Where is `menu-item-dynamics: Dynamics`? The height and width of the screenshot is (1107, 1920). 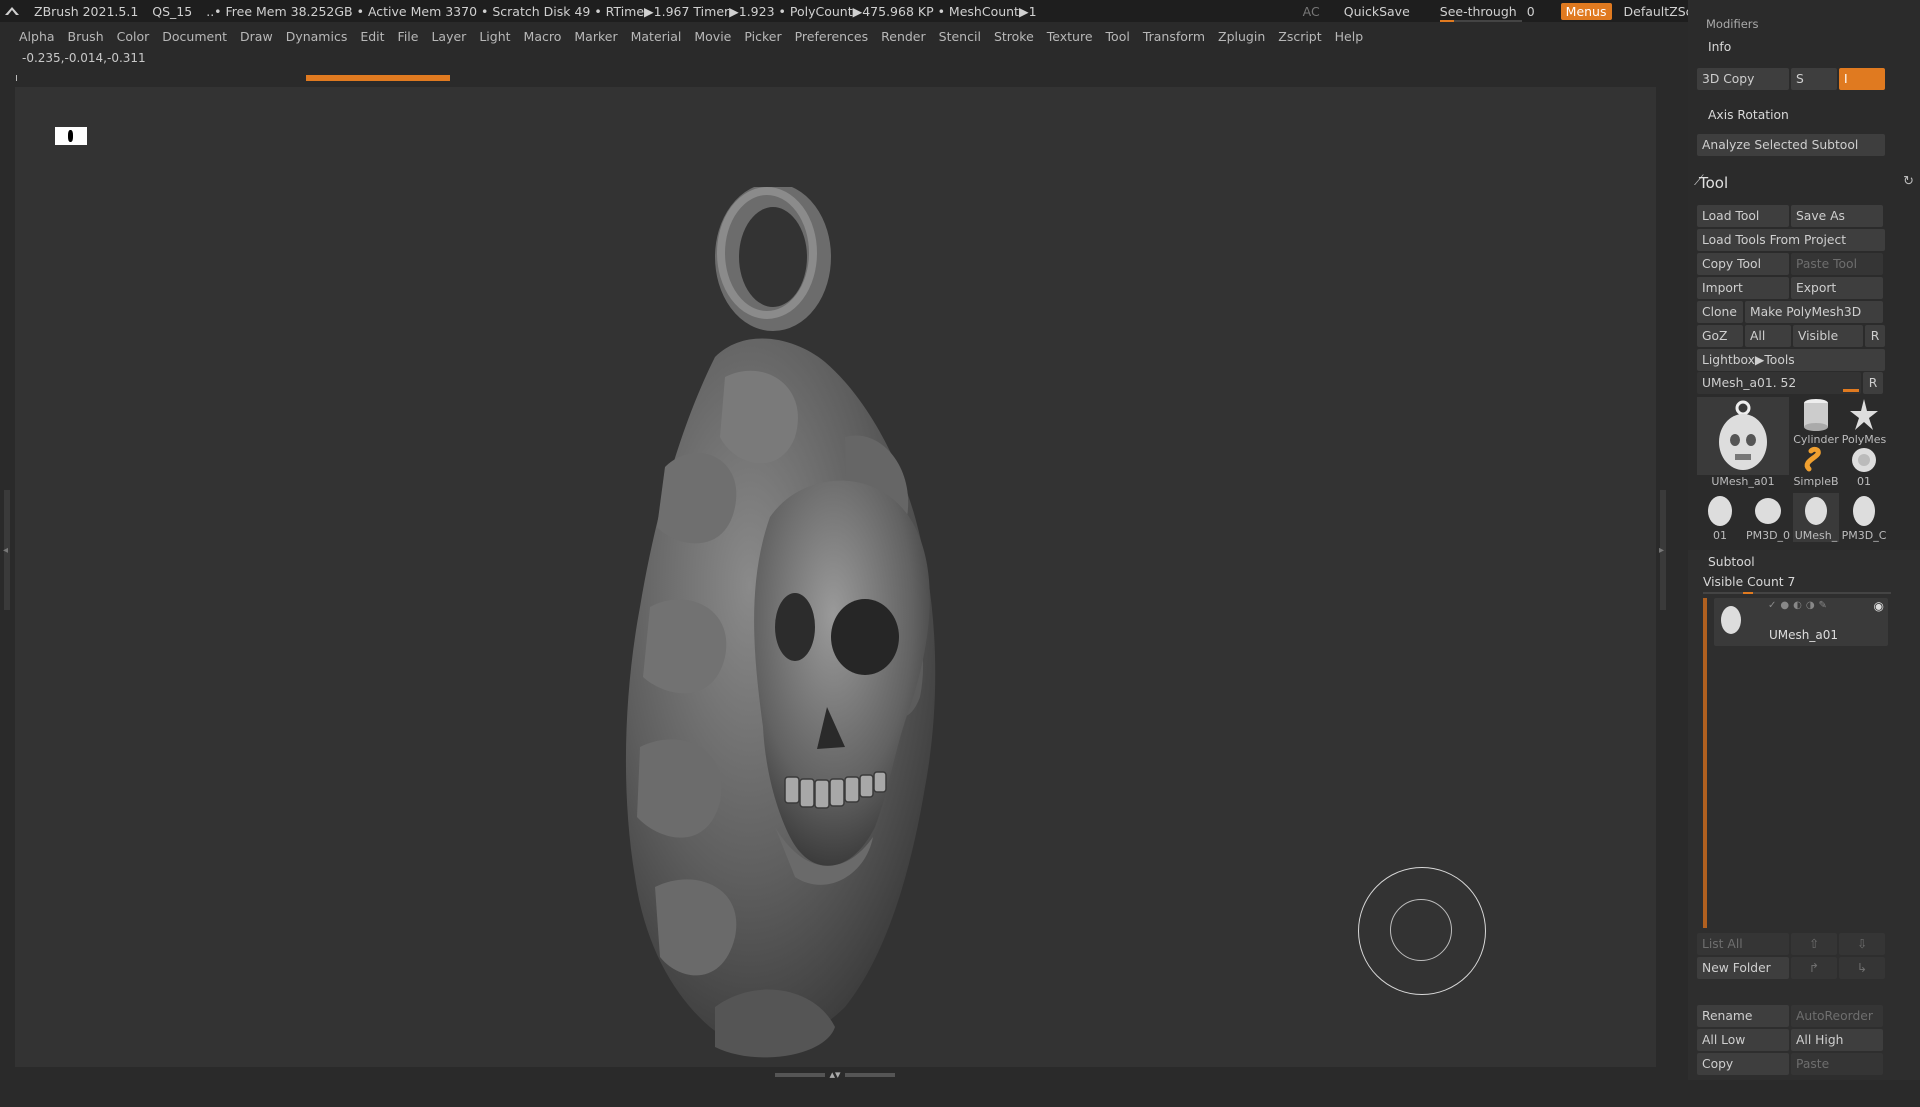 menu-item-dynamics: Dynamics is located at coordinates (318, 36).